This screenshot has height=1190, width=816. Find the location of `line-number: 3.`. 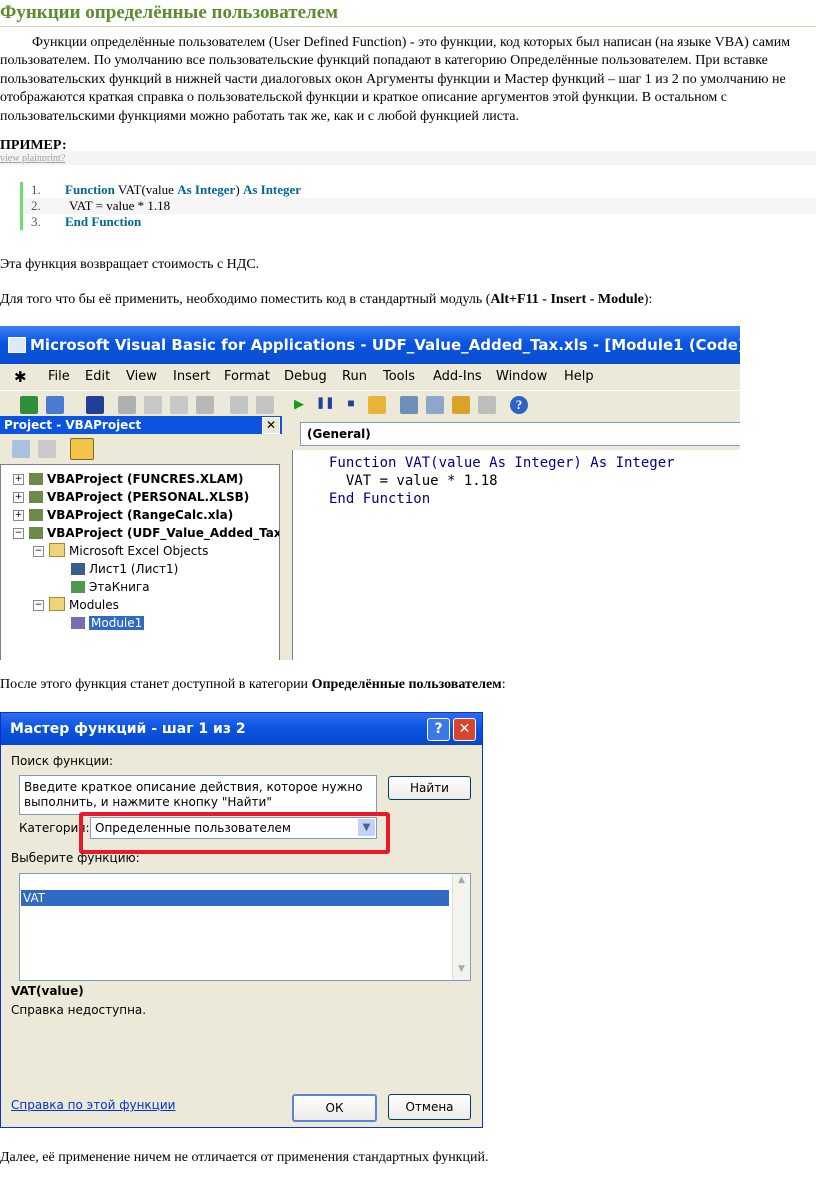

line-number: 3. is located at coordinates (36, 221).